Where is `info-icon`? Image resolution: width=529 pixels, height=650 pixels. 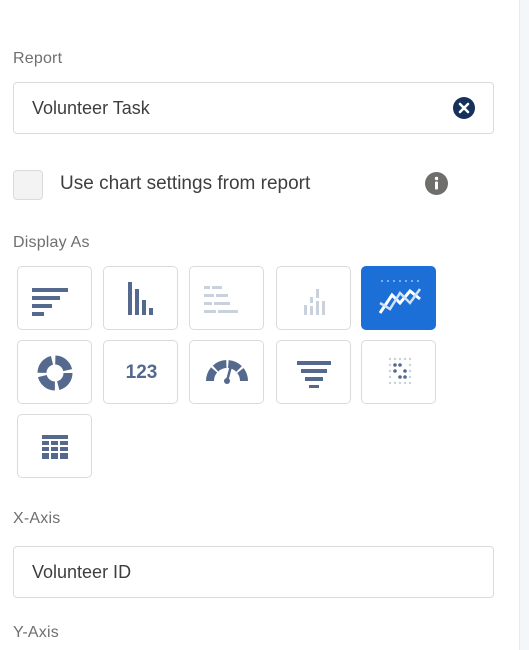
info-icon is located at coordinates (436, 183).